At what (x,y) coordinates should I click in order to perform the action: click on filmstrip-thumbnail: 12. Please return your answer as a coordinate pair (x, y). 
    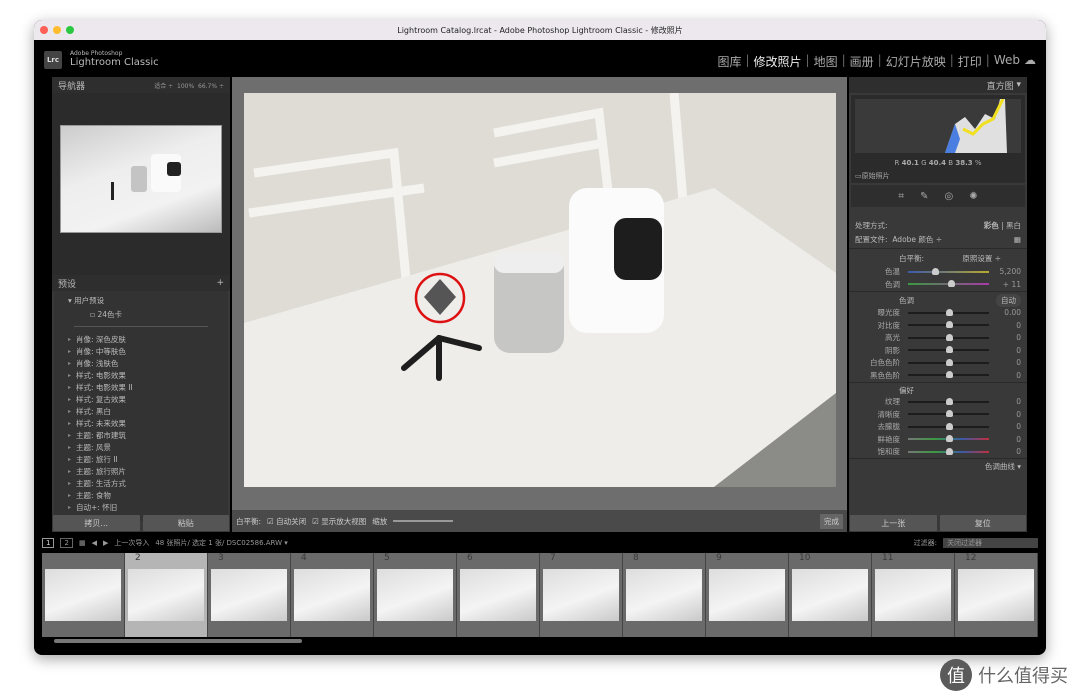
    Looking at the image, I should click on (996, 595).